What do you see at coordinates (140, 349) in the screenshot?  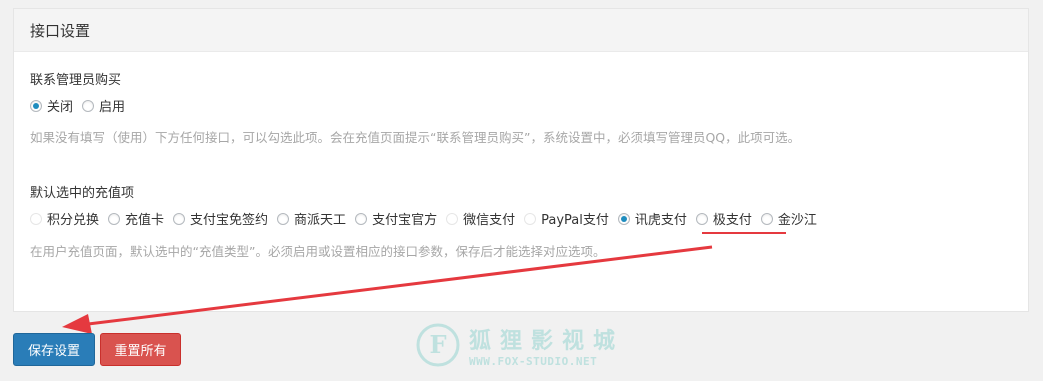 I see `reset-all-button: 重置所有` at bounding box center [140, 349].